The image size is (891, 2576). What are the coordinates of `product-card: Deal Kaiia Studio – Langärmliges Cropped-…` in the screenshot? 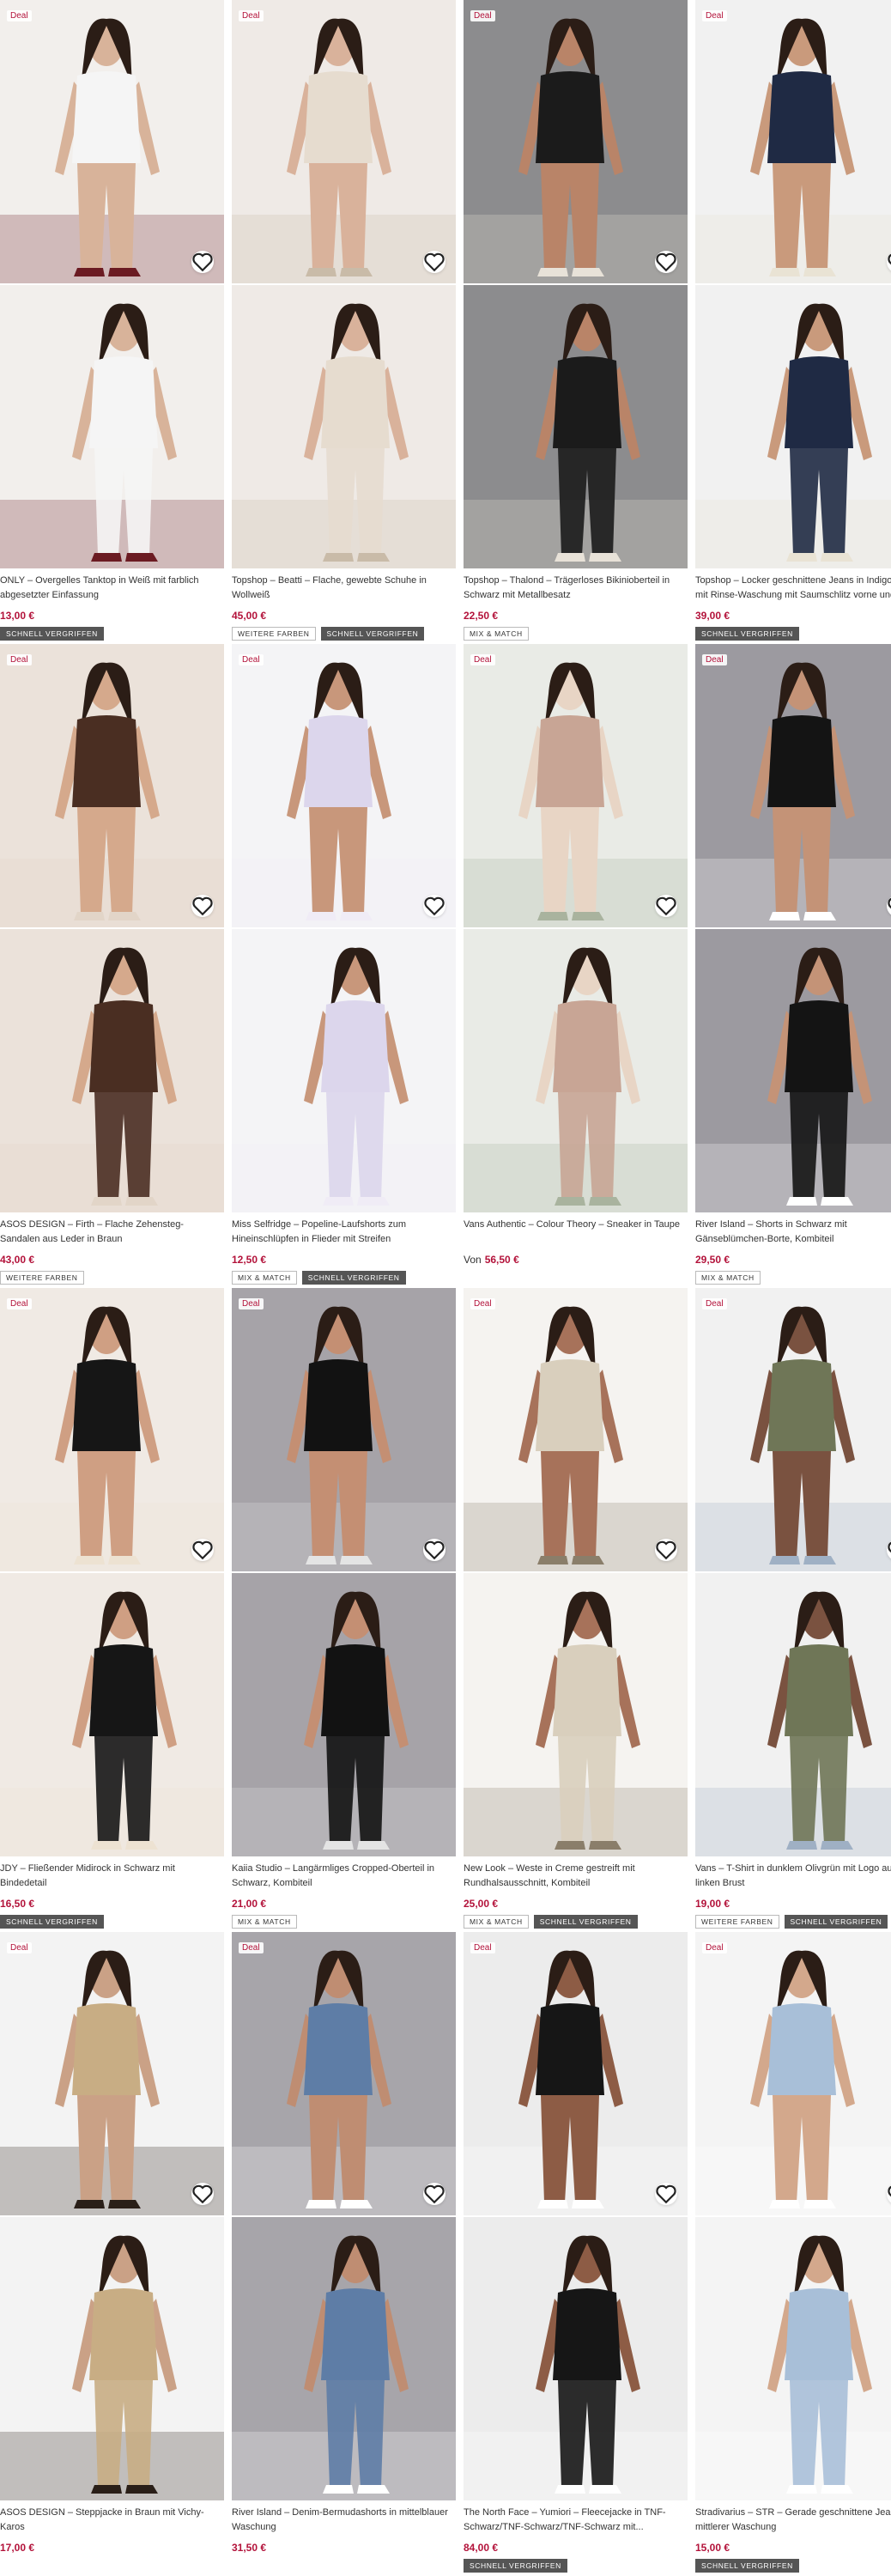 It's located at (344, 1610).